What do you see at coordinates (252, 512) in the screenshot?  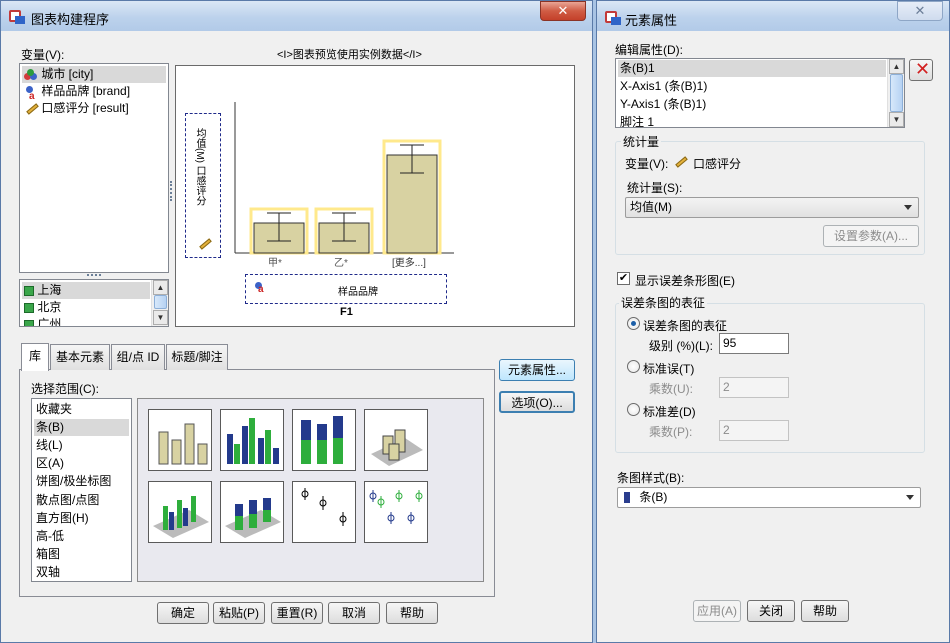 I see `3d-stacked-bar-icon` at bounding box center [252, 512].